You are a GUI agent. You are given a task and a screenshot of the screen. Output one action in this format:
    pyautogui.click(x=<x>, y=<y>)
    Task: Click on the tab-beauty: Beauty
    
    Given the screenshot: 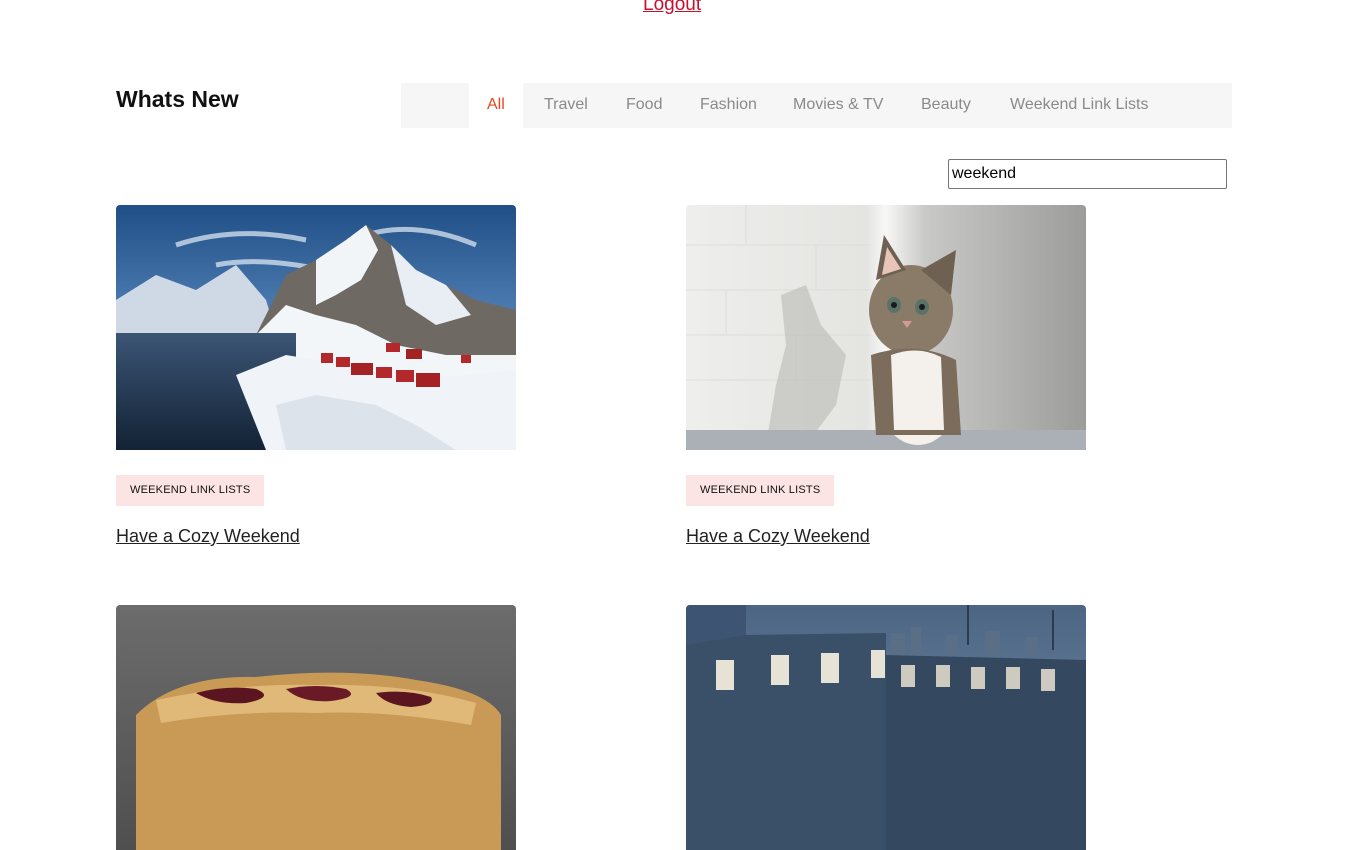 What is the action you would take?
    pyautogui.click(x=946, y=105)
    